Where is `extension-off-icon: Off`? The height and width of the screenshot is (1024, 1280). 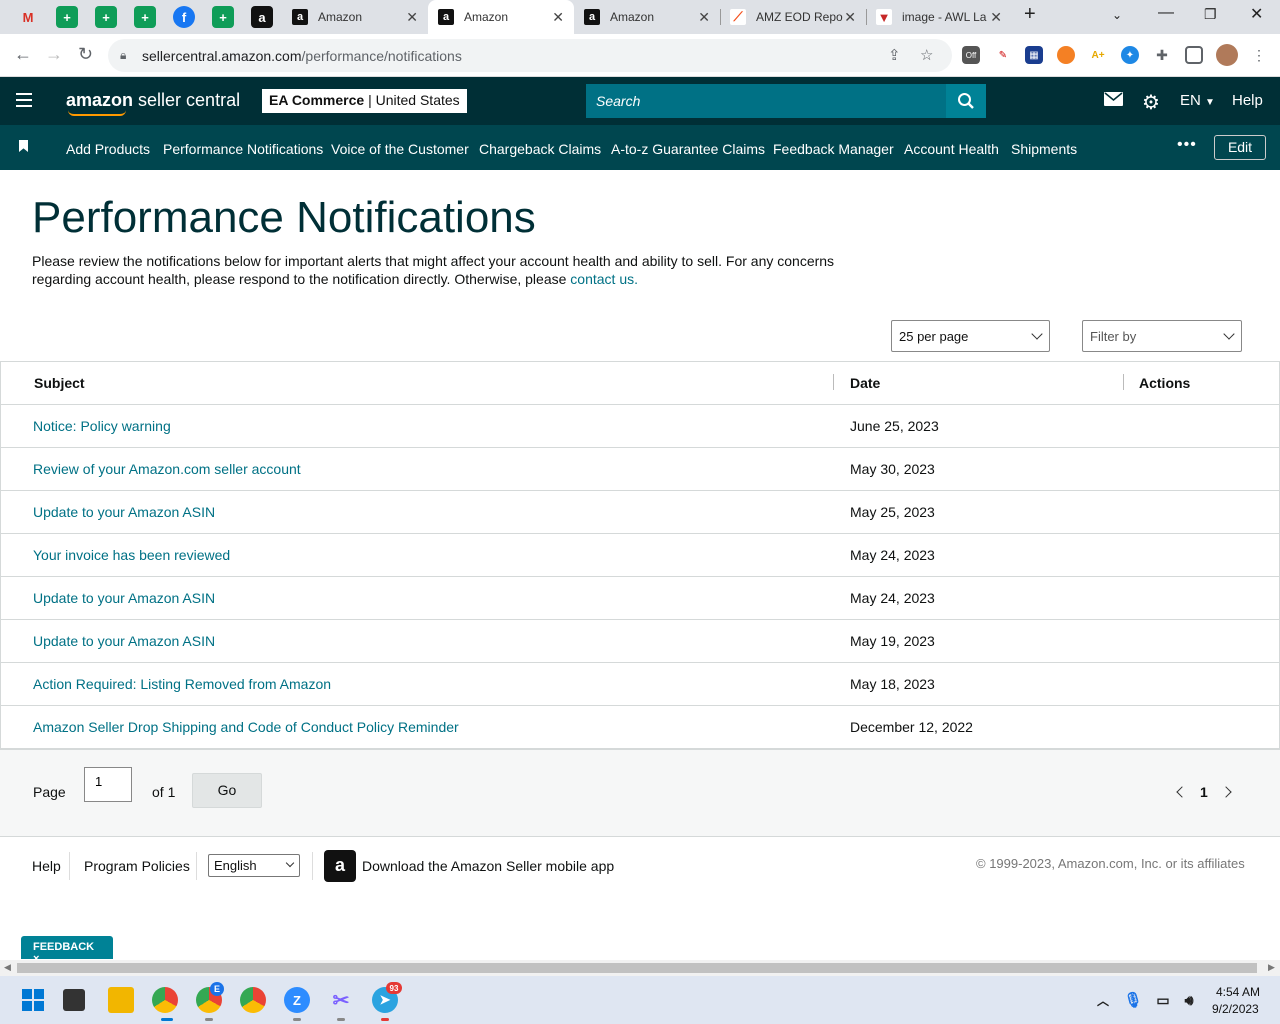
extension-off-icon: Off is located at coordinates (971, 55).